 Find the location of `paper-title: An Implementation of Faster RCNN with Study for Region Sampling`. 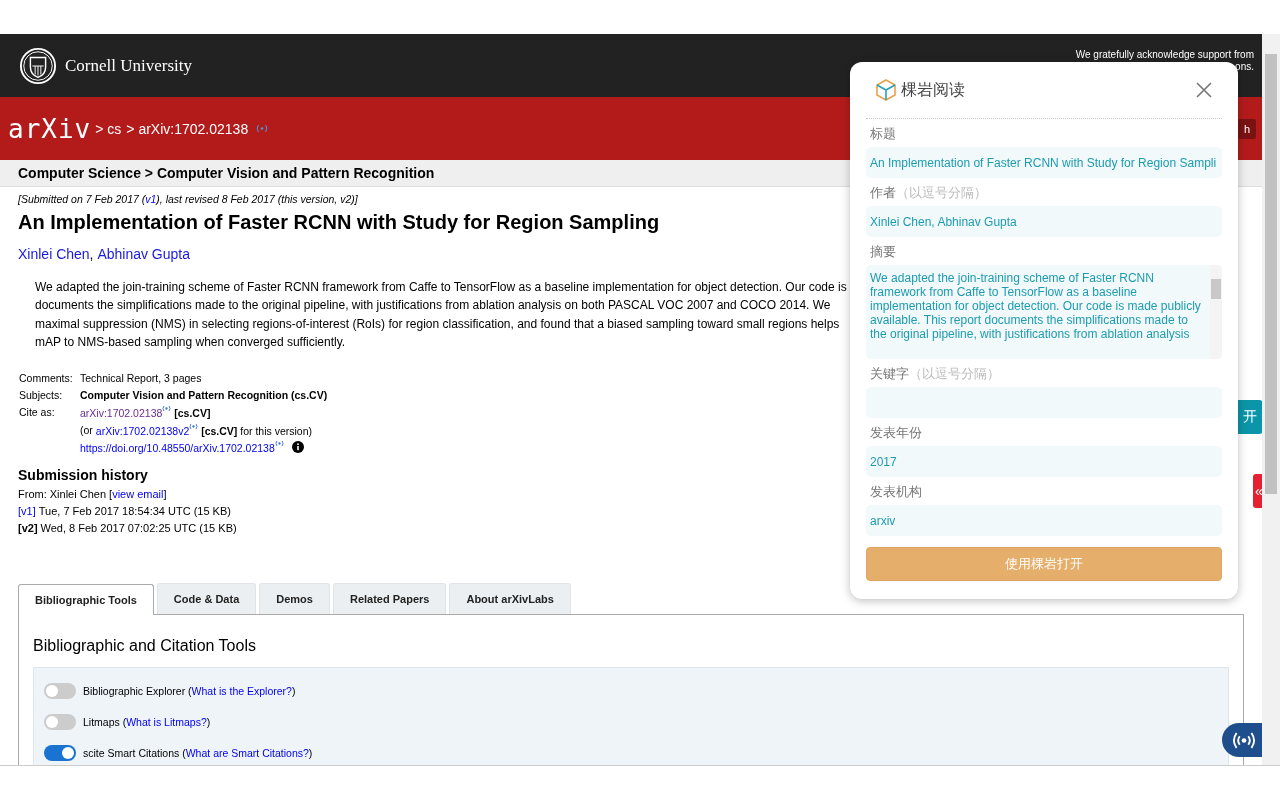

paper-title: An Implementation of Faster RCNN with Study for Region Sampling is located at coordinates (339, 222).